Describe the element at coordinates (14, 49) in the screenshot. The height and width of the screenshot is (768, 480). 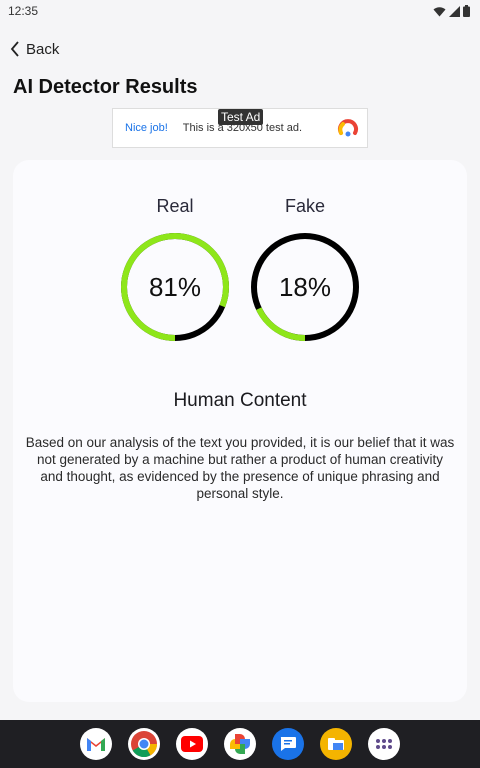
I see `chevron-left-icon` at that location.